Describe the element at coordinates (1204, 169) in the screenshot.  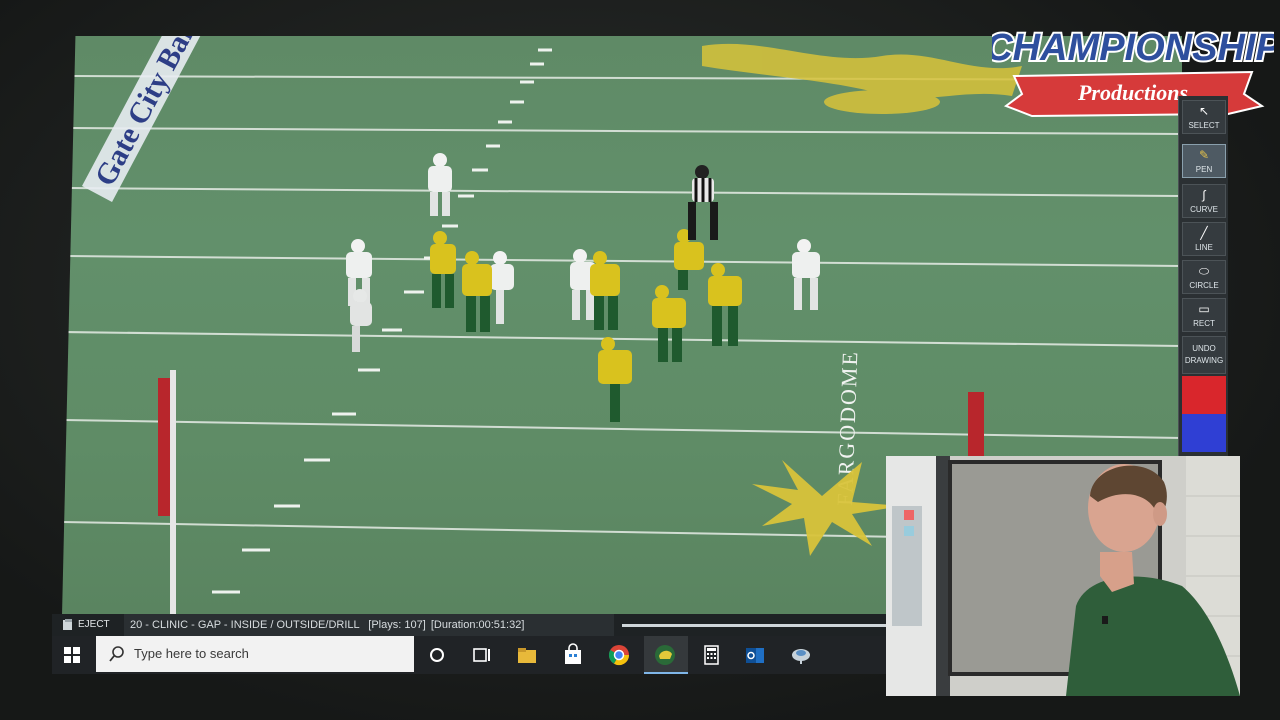
I see `tool-pen-label: PEN` at that location.